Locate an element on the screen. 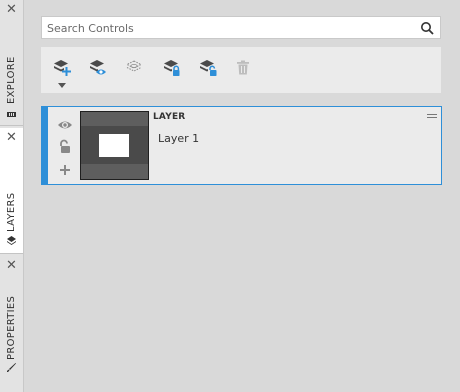  tab-explore: ✕ EXPLORE is located at coordinates (11, 63).